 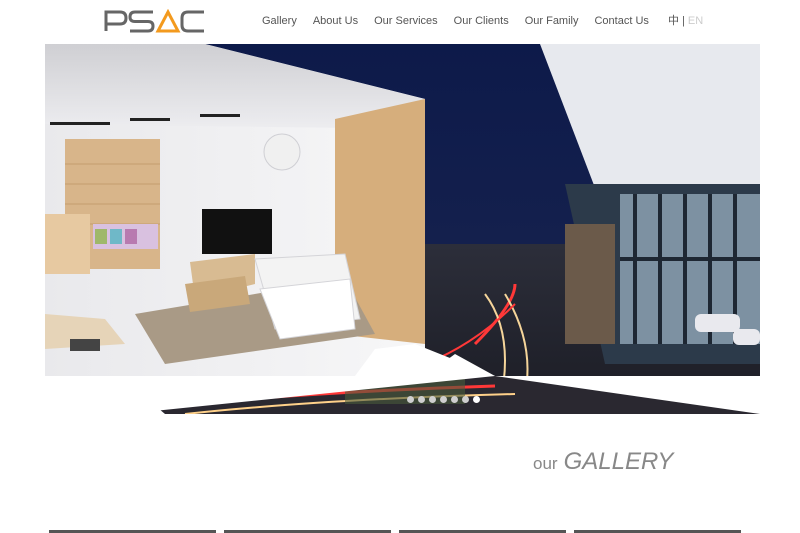 I want to click on language-switcher: 中 | EN, so click(x=685, y=20).